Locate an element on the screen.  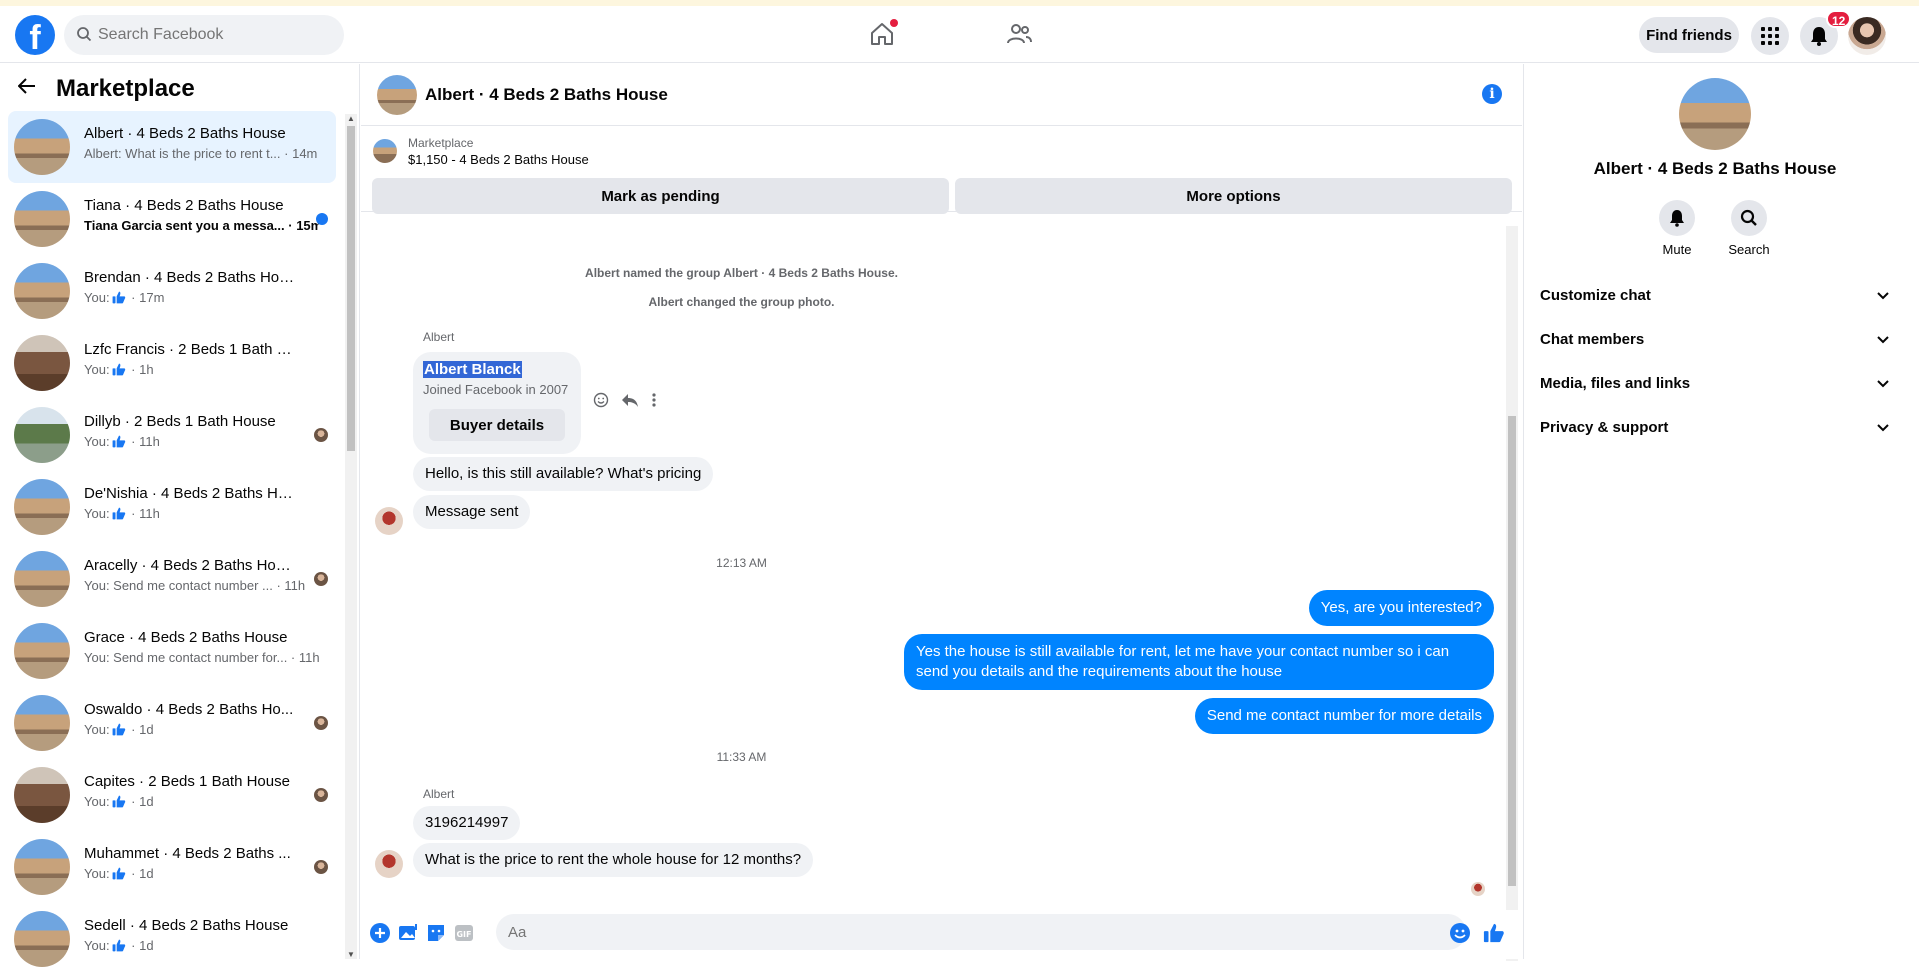
sidebar-scrollbar: ▲ ▼ is located at coordinates (351, 536).